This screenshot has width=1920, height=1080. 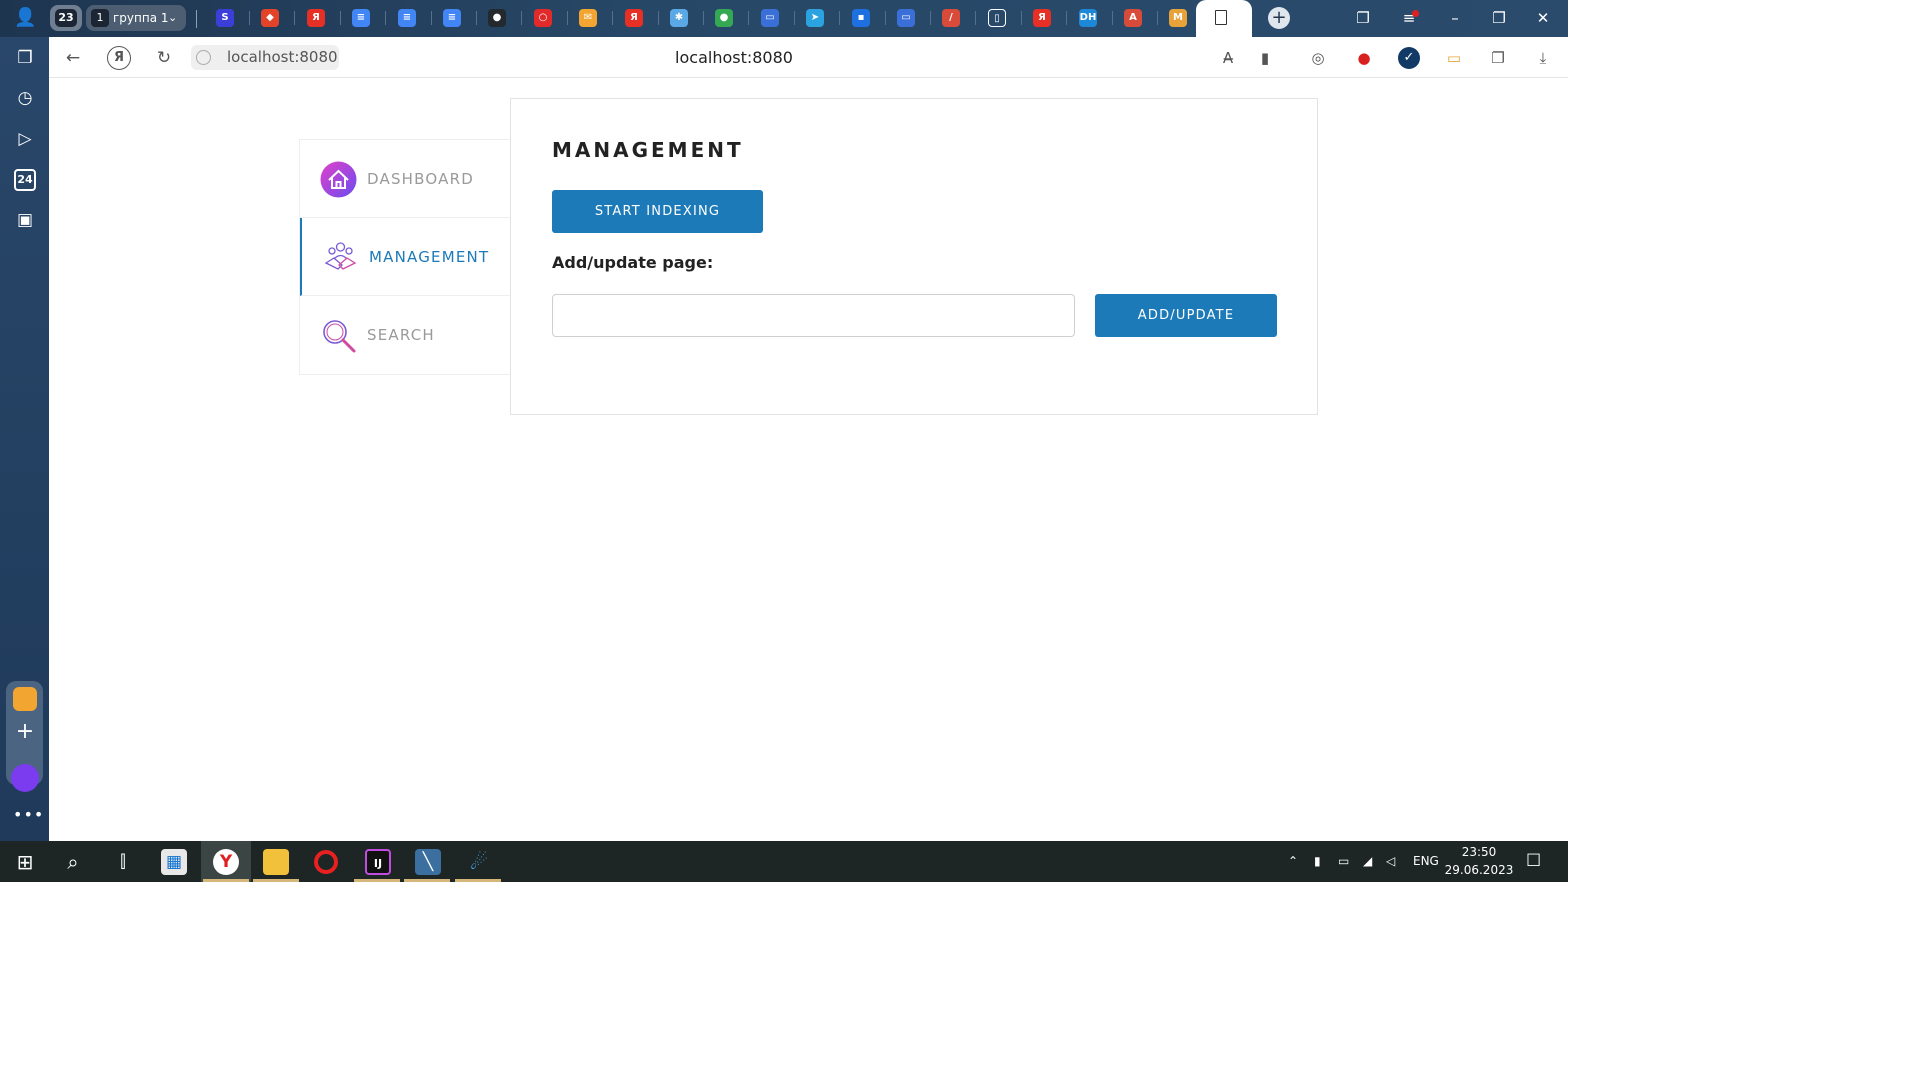 I want to click on site-info-icon, so click(x=203, y=57).